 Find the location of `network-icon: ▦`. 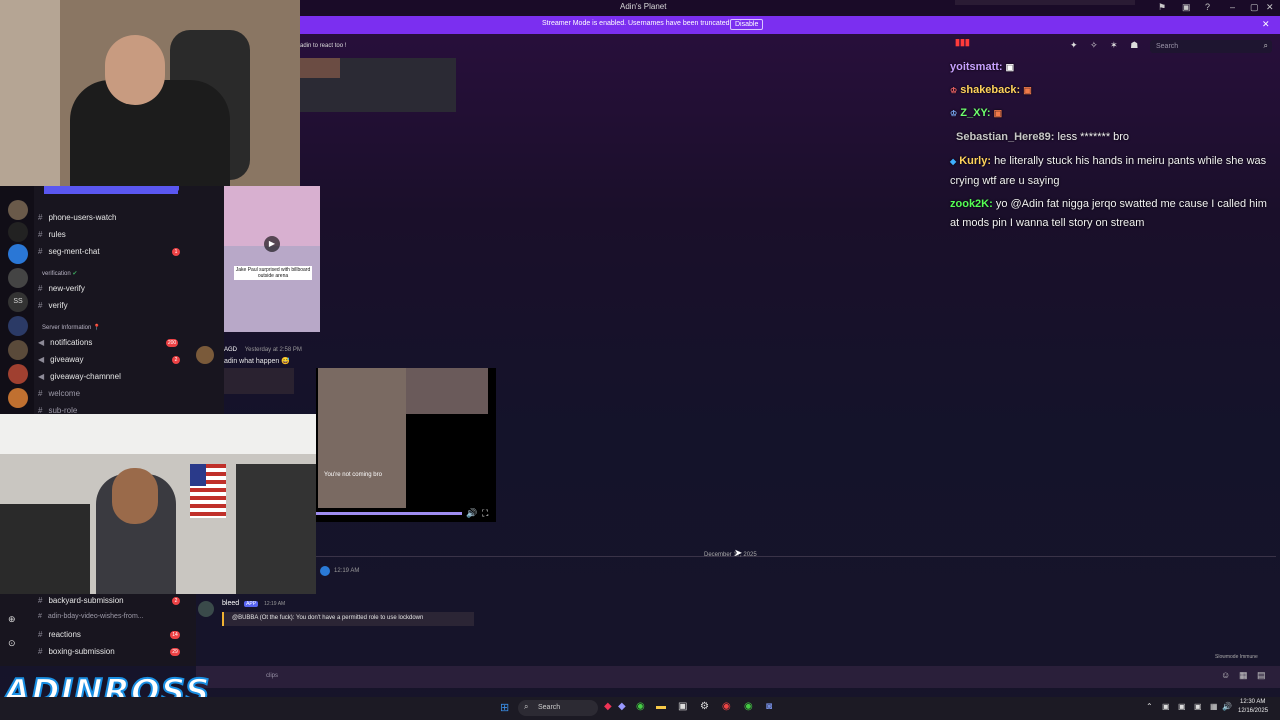

network-icon: ▦ is located at coordinates (1214, 706).